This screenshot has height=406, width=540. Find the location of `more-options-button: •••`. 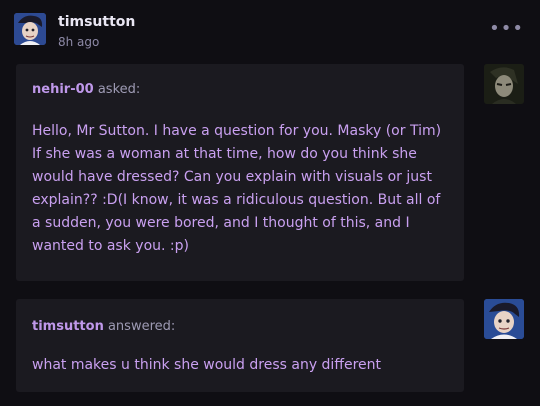

more-options-button: ••• is located at coordinates (506, 28).